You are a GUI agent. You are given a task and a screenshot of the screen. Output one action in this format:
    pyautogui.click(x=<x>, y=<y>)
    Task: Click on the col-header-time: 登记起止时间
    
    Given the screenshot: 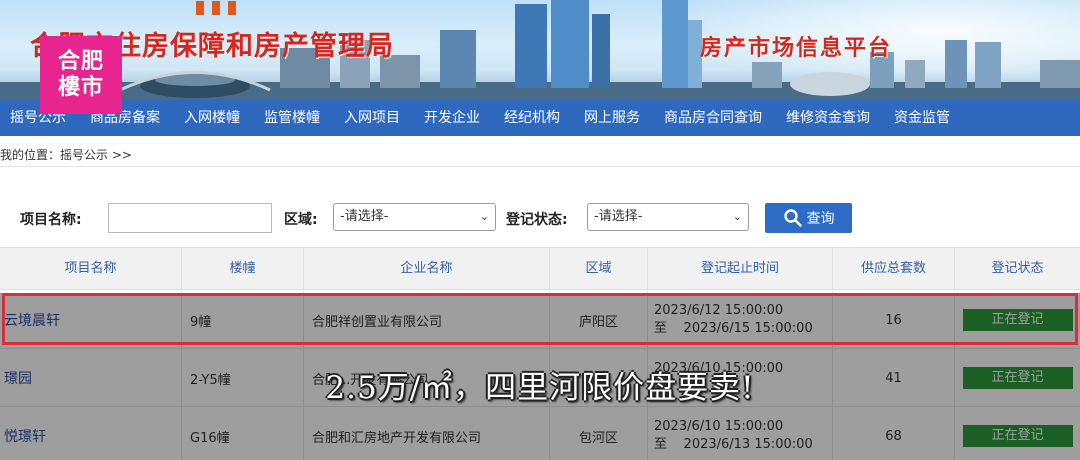 What is the action you would take?
    pyautogui.click(x=740, y=269)
    